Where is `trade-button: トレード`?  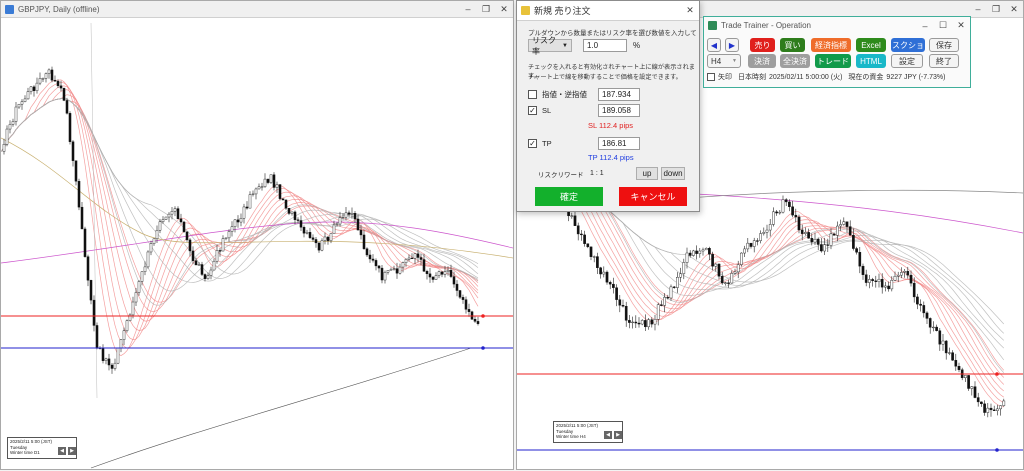 trade-button: トレード is located at coordinates (833, 61).